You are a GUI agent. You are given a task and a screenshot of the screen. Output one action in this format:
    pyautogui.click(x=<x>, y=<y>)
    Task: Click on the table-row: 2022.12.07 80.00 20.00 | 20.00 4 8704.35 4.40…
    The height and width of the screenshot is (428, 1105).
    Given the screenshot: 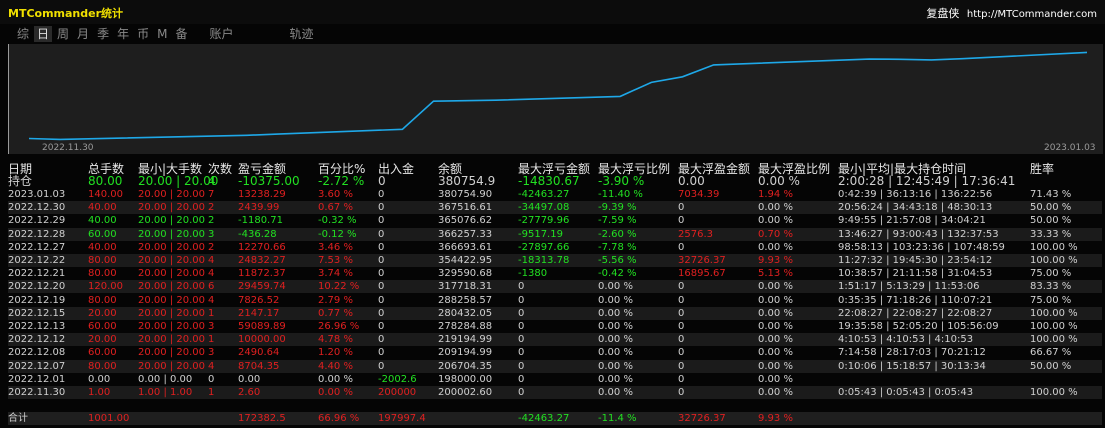 What is the action you would take?
    pyautogui.click(x=555, y=366)
    